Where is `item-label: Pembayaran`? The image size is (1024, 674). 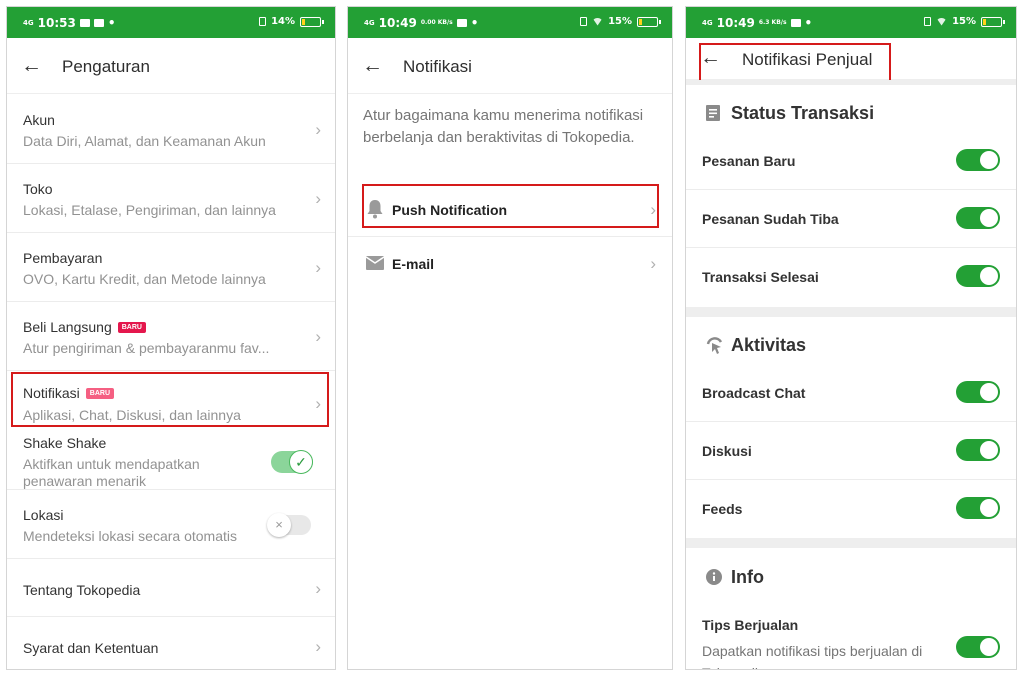 item-label: Pembayaran is located at coordinates (63, 258).